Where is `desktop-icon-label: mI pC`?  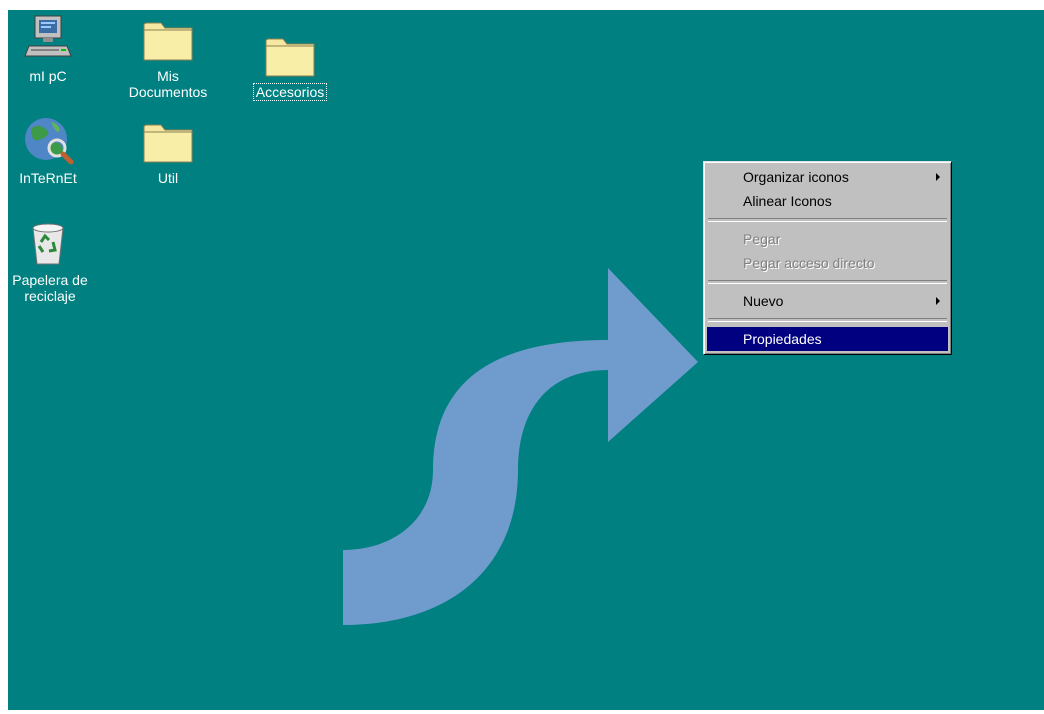
desktop-icon-label: mI pC is located at coordinates (48, 76).